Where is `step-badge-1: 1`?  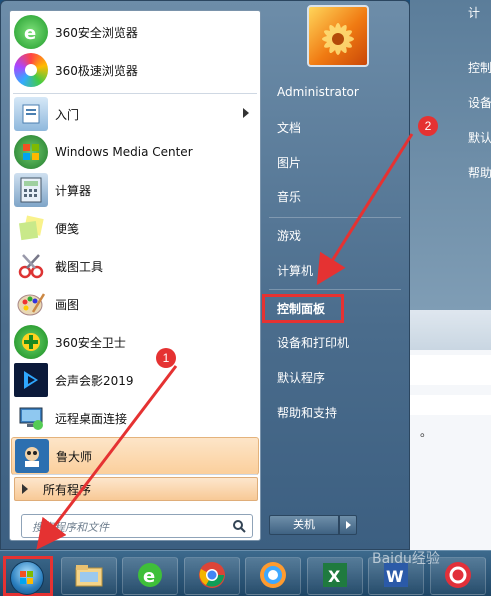
step-badge-1: 1 is located at coordinates (166, 358).